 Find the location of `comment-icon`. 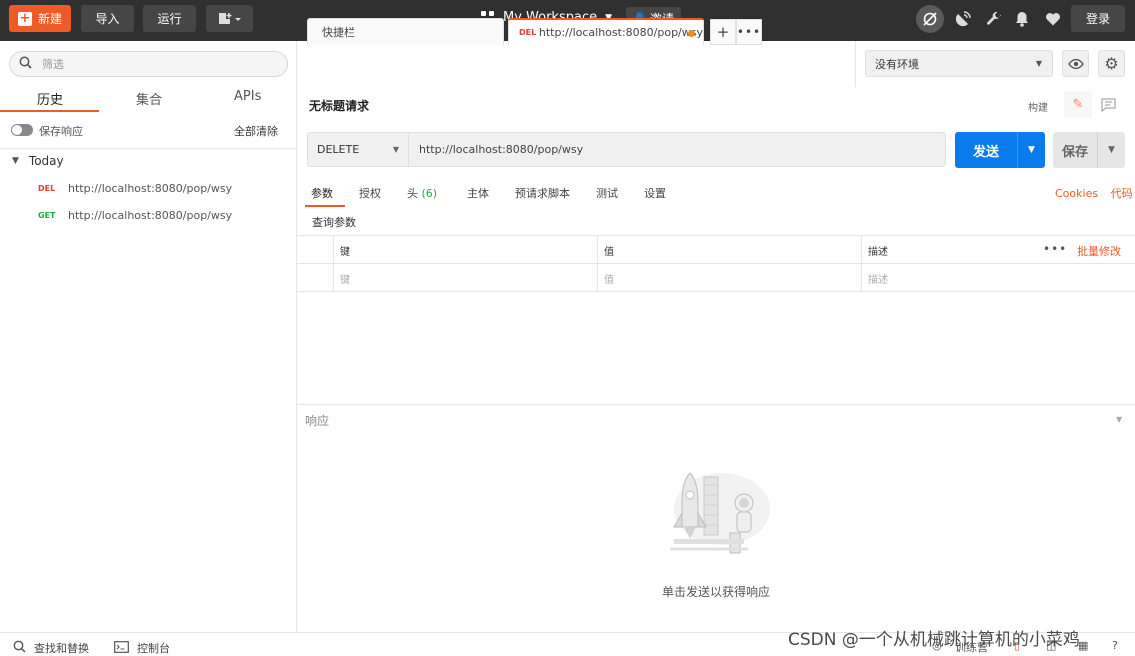

comment-icon is located at coordinates (1108, 104).